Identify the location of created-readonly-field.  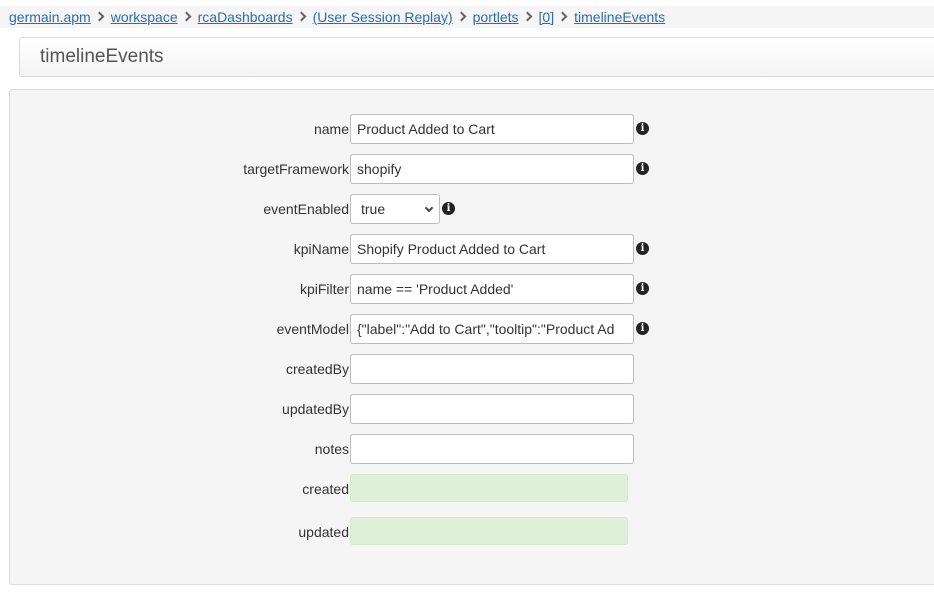
(489, 488).